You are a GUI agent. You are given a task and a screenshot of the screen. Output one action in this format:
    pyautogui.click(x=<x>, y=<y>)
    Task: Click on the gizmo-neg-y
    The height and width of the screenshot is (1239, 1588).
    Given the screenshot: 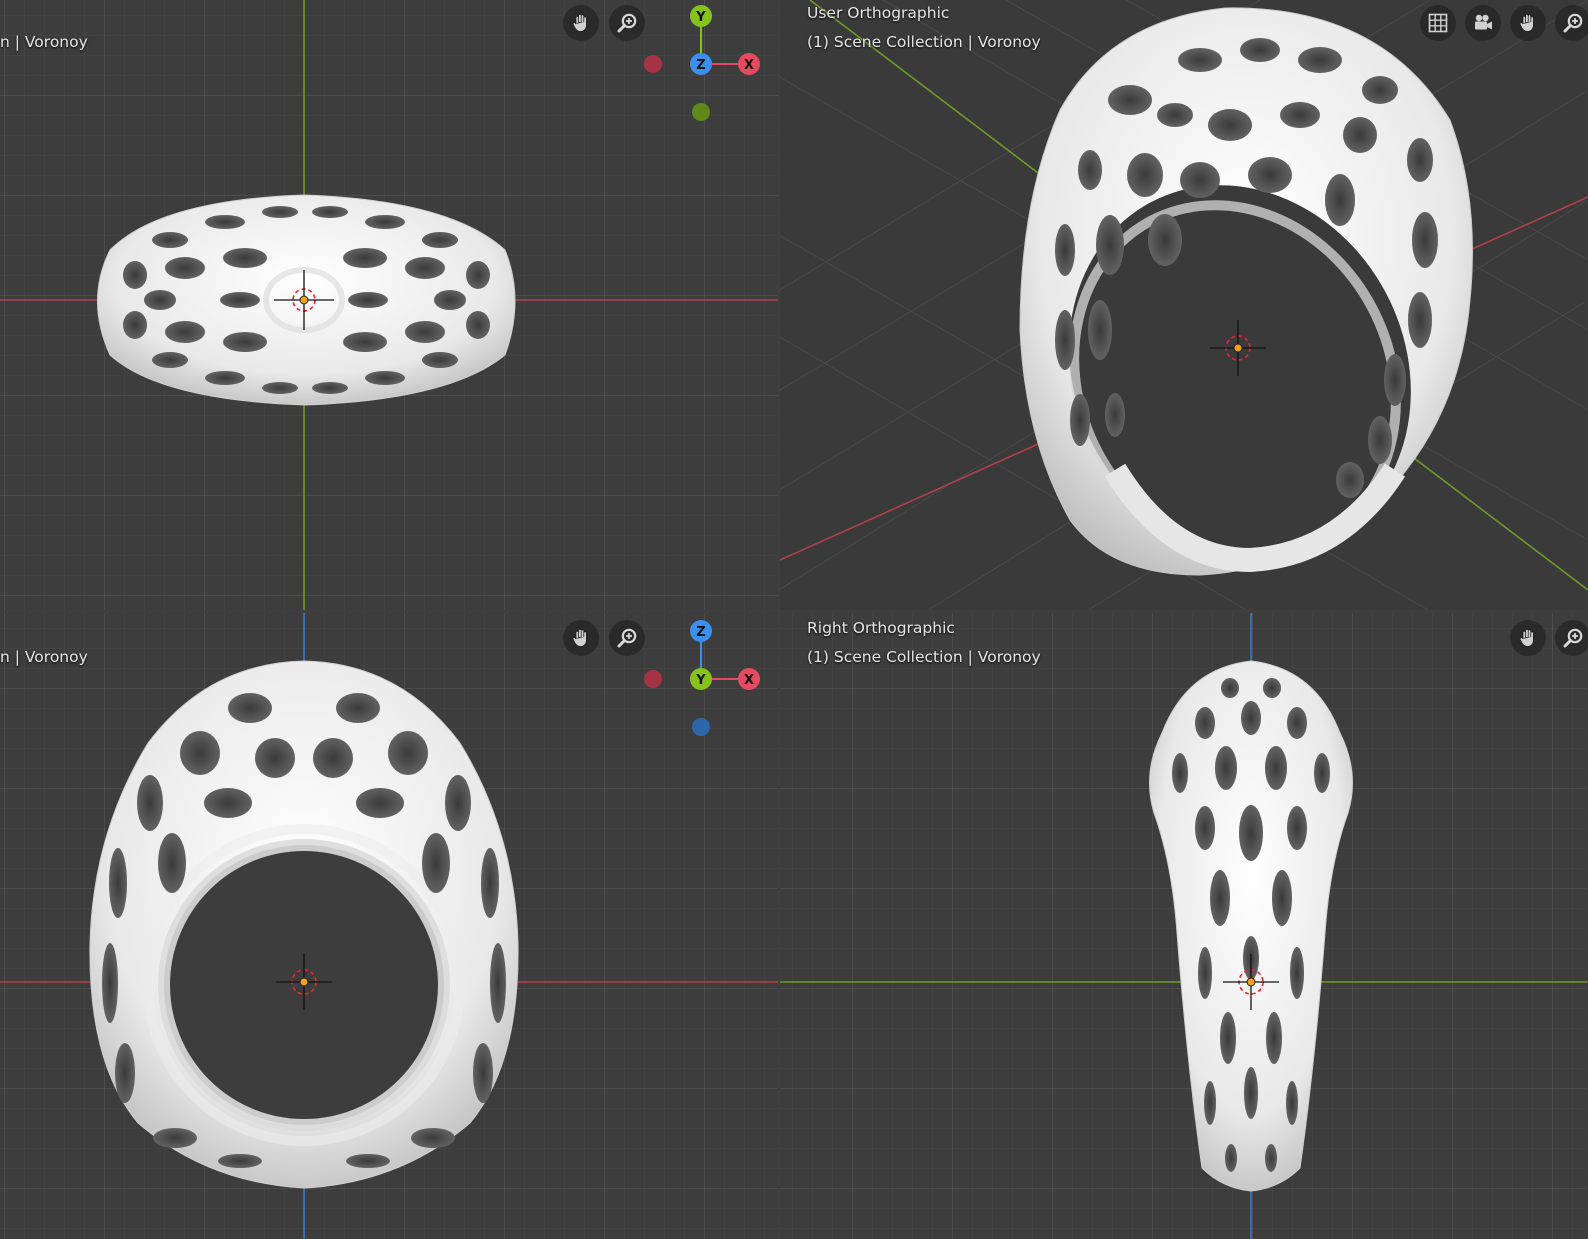 What is the action you would take?
    pyautogui.click(x=701, y=112)
    